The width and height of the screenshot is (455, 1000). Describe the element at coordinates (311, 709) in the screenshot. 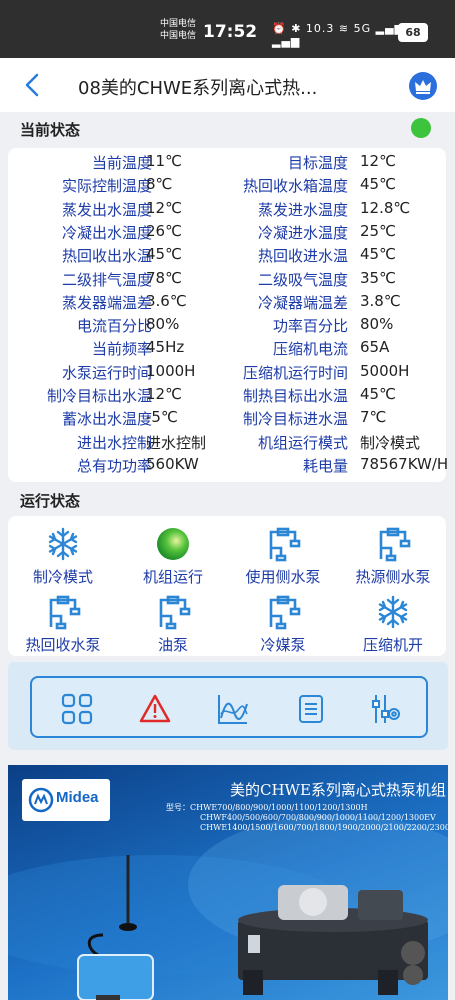

I see `list-icon` at that location.